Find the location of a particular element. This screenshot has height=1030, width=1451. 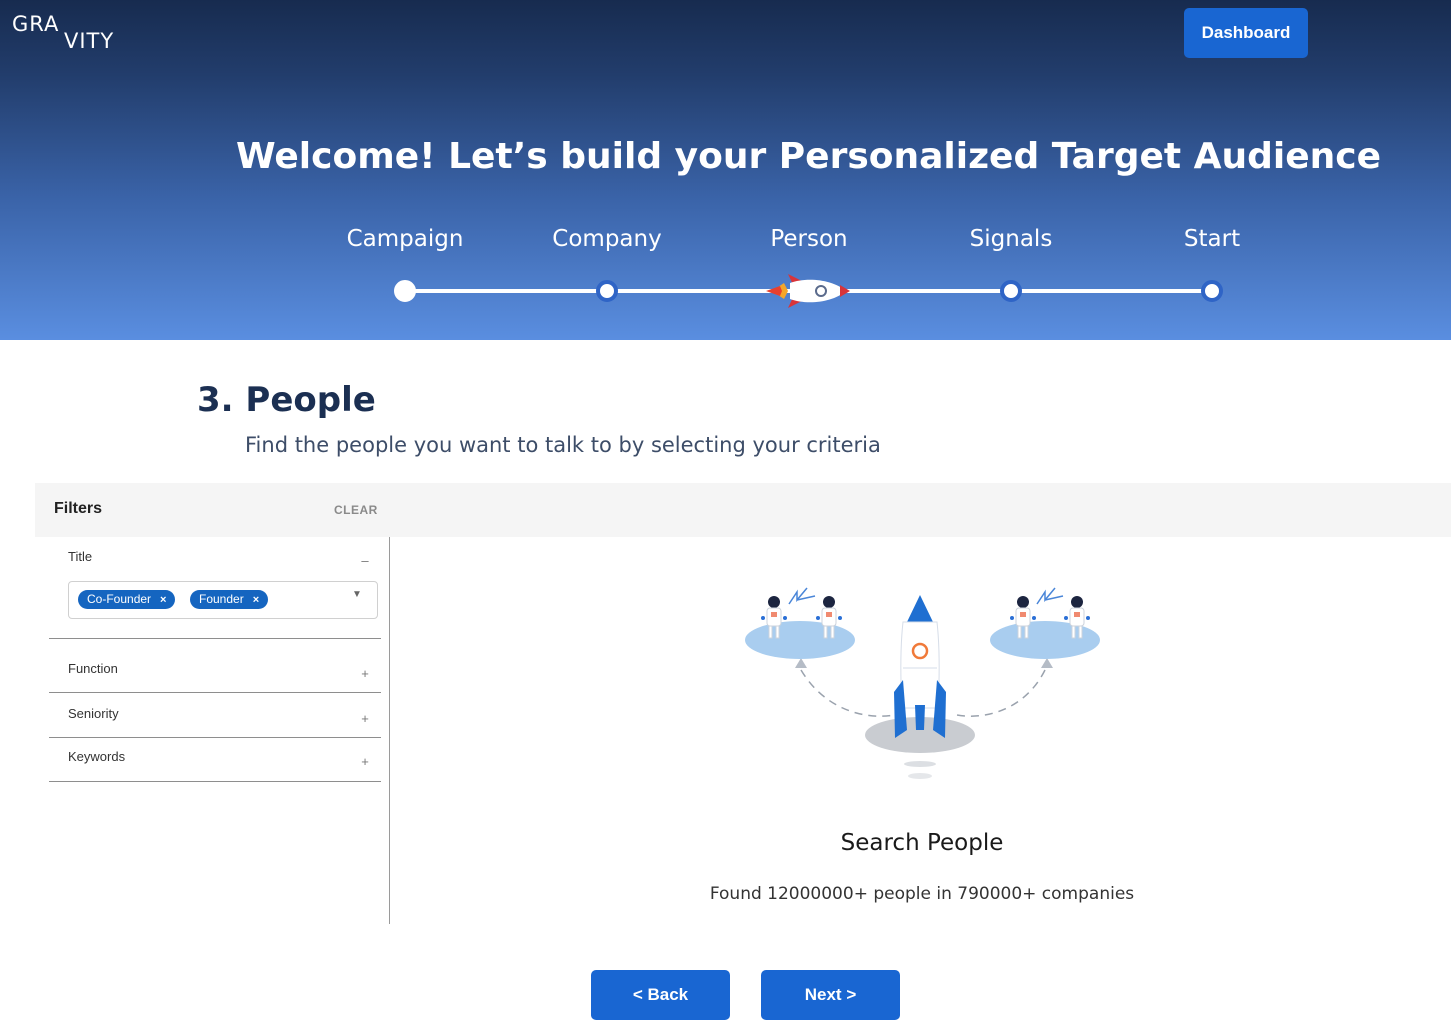

chip-co-founder: Co-Founder × is located at coordinates (127, 599).